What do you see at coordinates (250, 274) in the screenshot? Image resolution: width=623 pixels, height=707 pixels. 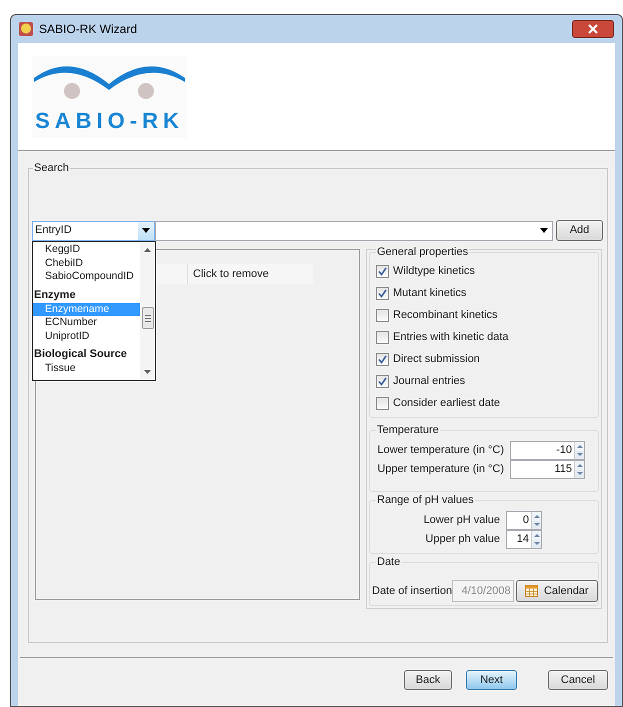 I see `column-header: Click to remove` at bounding box center [250, 274].